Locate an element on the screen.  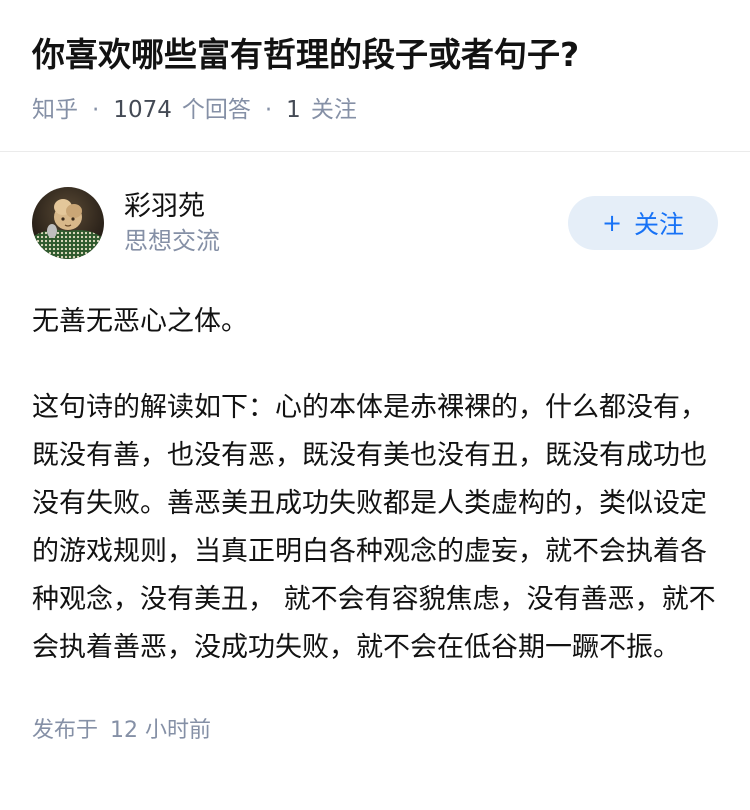
answer-count-label: 个回答 is located at coordinates (216, 110).